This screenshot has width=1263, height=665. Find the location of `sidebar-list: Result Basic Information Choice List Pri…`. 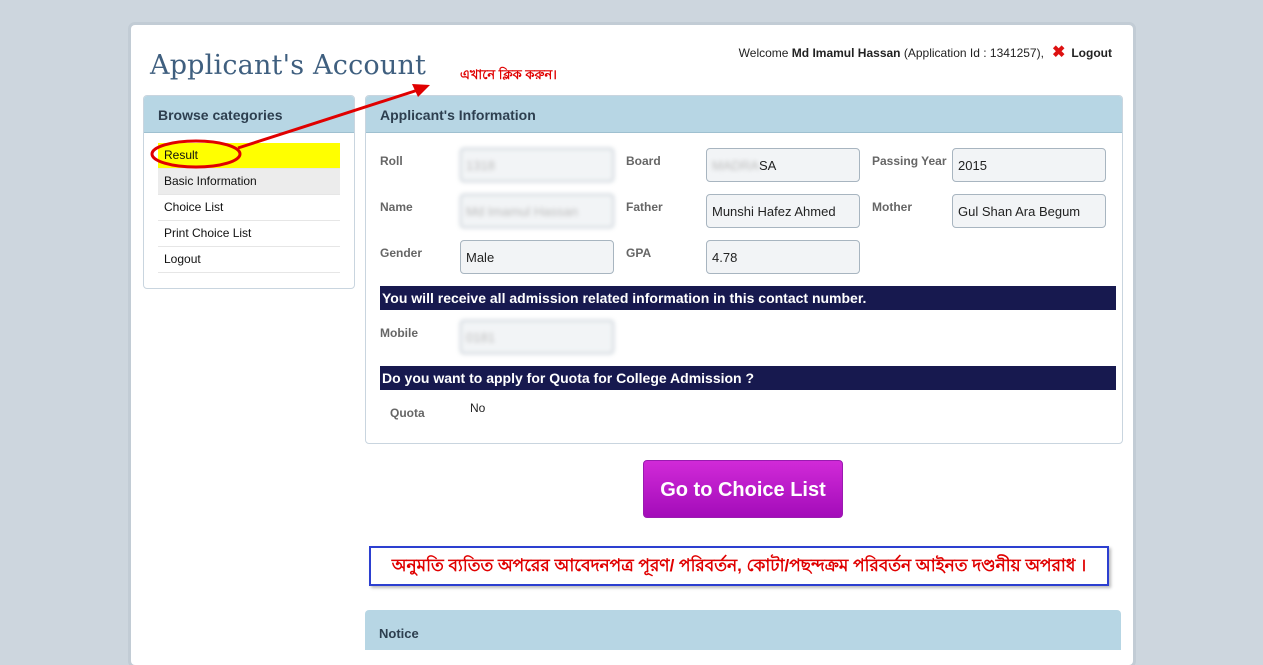

sidebar-list: Result Basic Information Choice List Pri… is located at coordinates (249, 208).